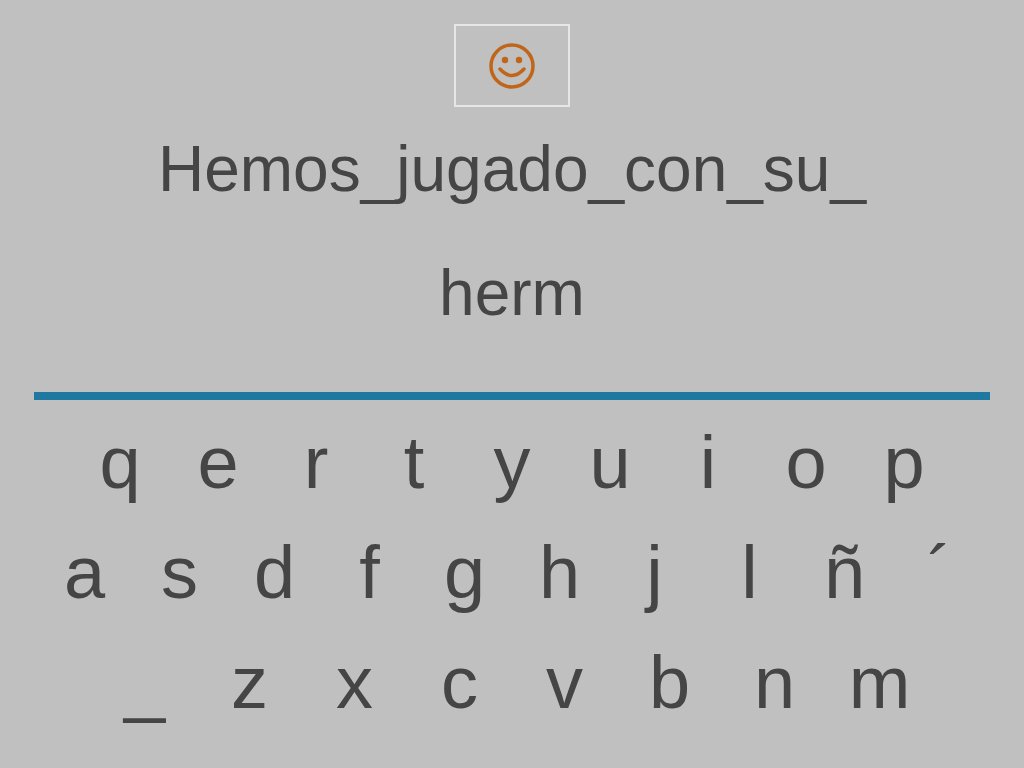  I want to click on phrase-text: Hemos_jugado_con_su_, so click(512, 169).